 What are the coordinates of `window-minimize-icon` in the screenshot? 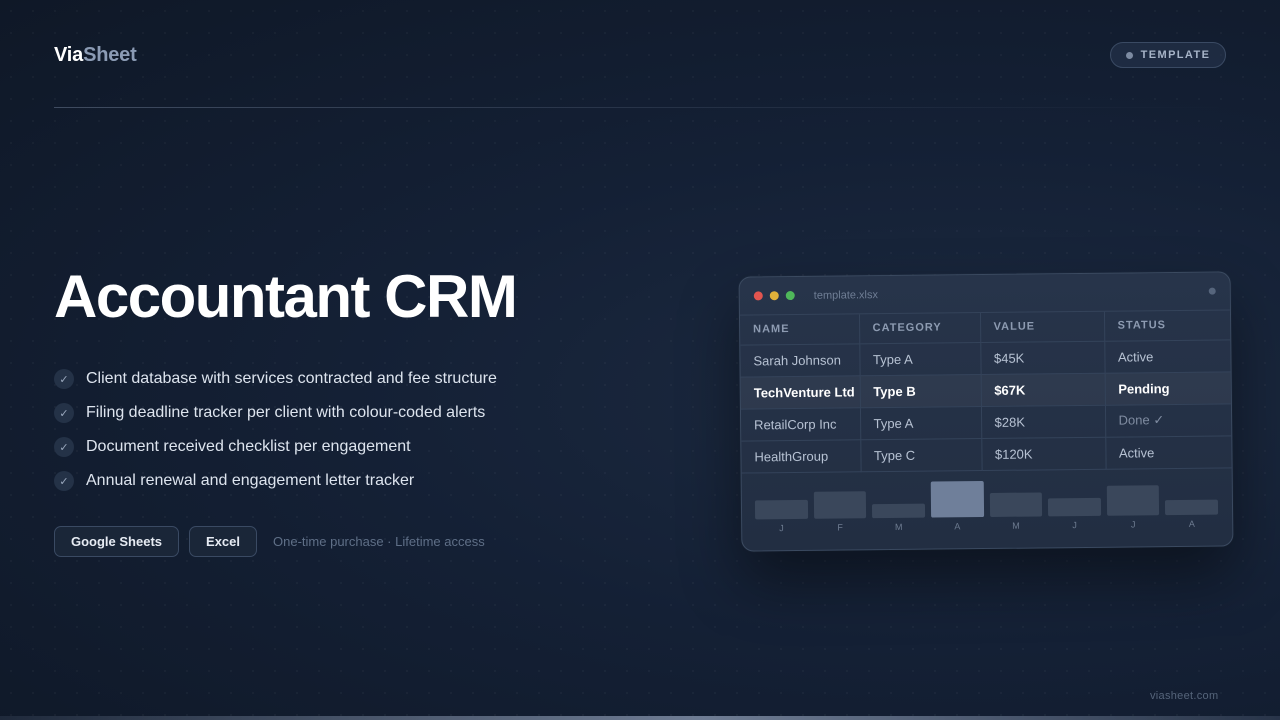 It's located at (774, 296).